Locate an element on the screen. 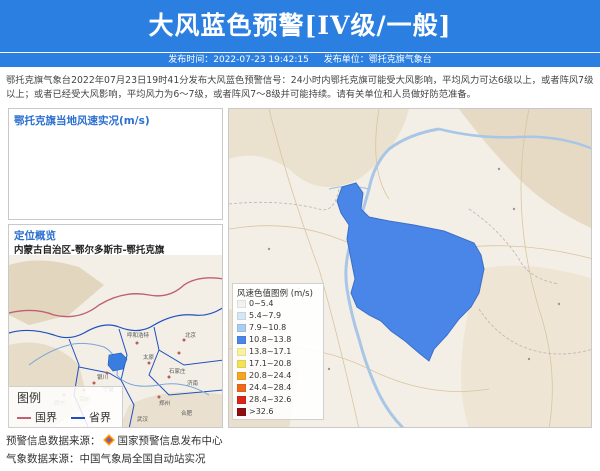 The height and width of the screenshot is (471, 600). publisher: 发布单位：鄂托克旗气象台 is located at coordinates (377, 60).